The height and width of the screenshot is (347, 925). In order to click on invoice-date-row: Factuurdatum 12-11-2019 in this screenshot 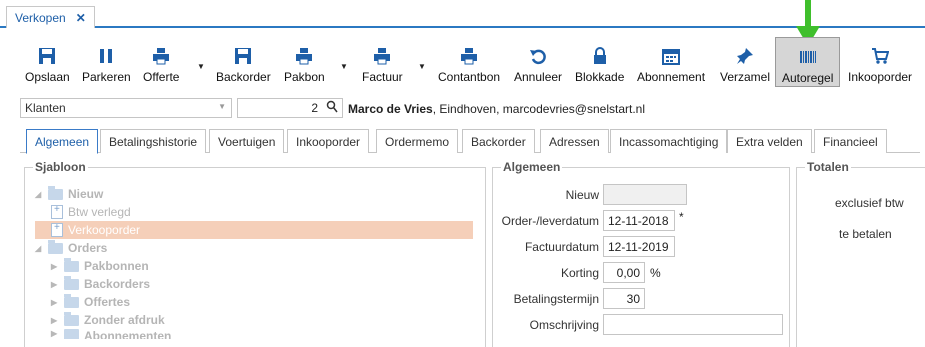, I will do `click(642, 247)`.